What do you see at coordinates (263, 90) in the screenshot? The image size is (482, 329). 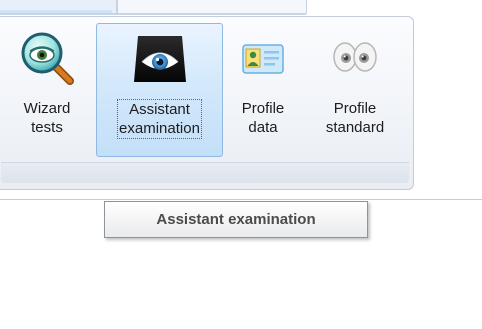 I see `profile-data-button: Profile data` at bounding box center [263, 90].